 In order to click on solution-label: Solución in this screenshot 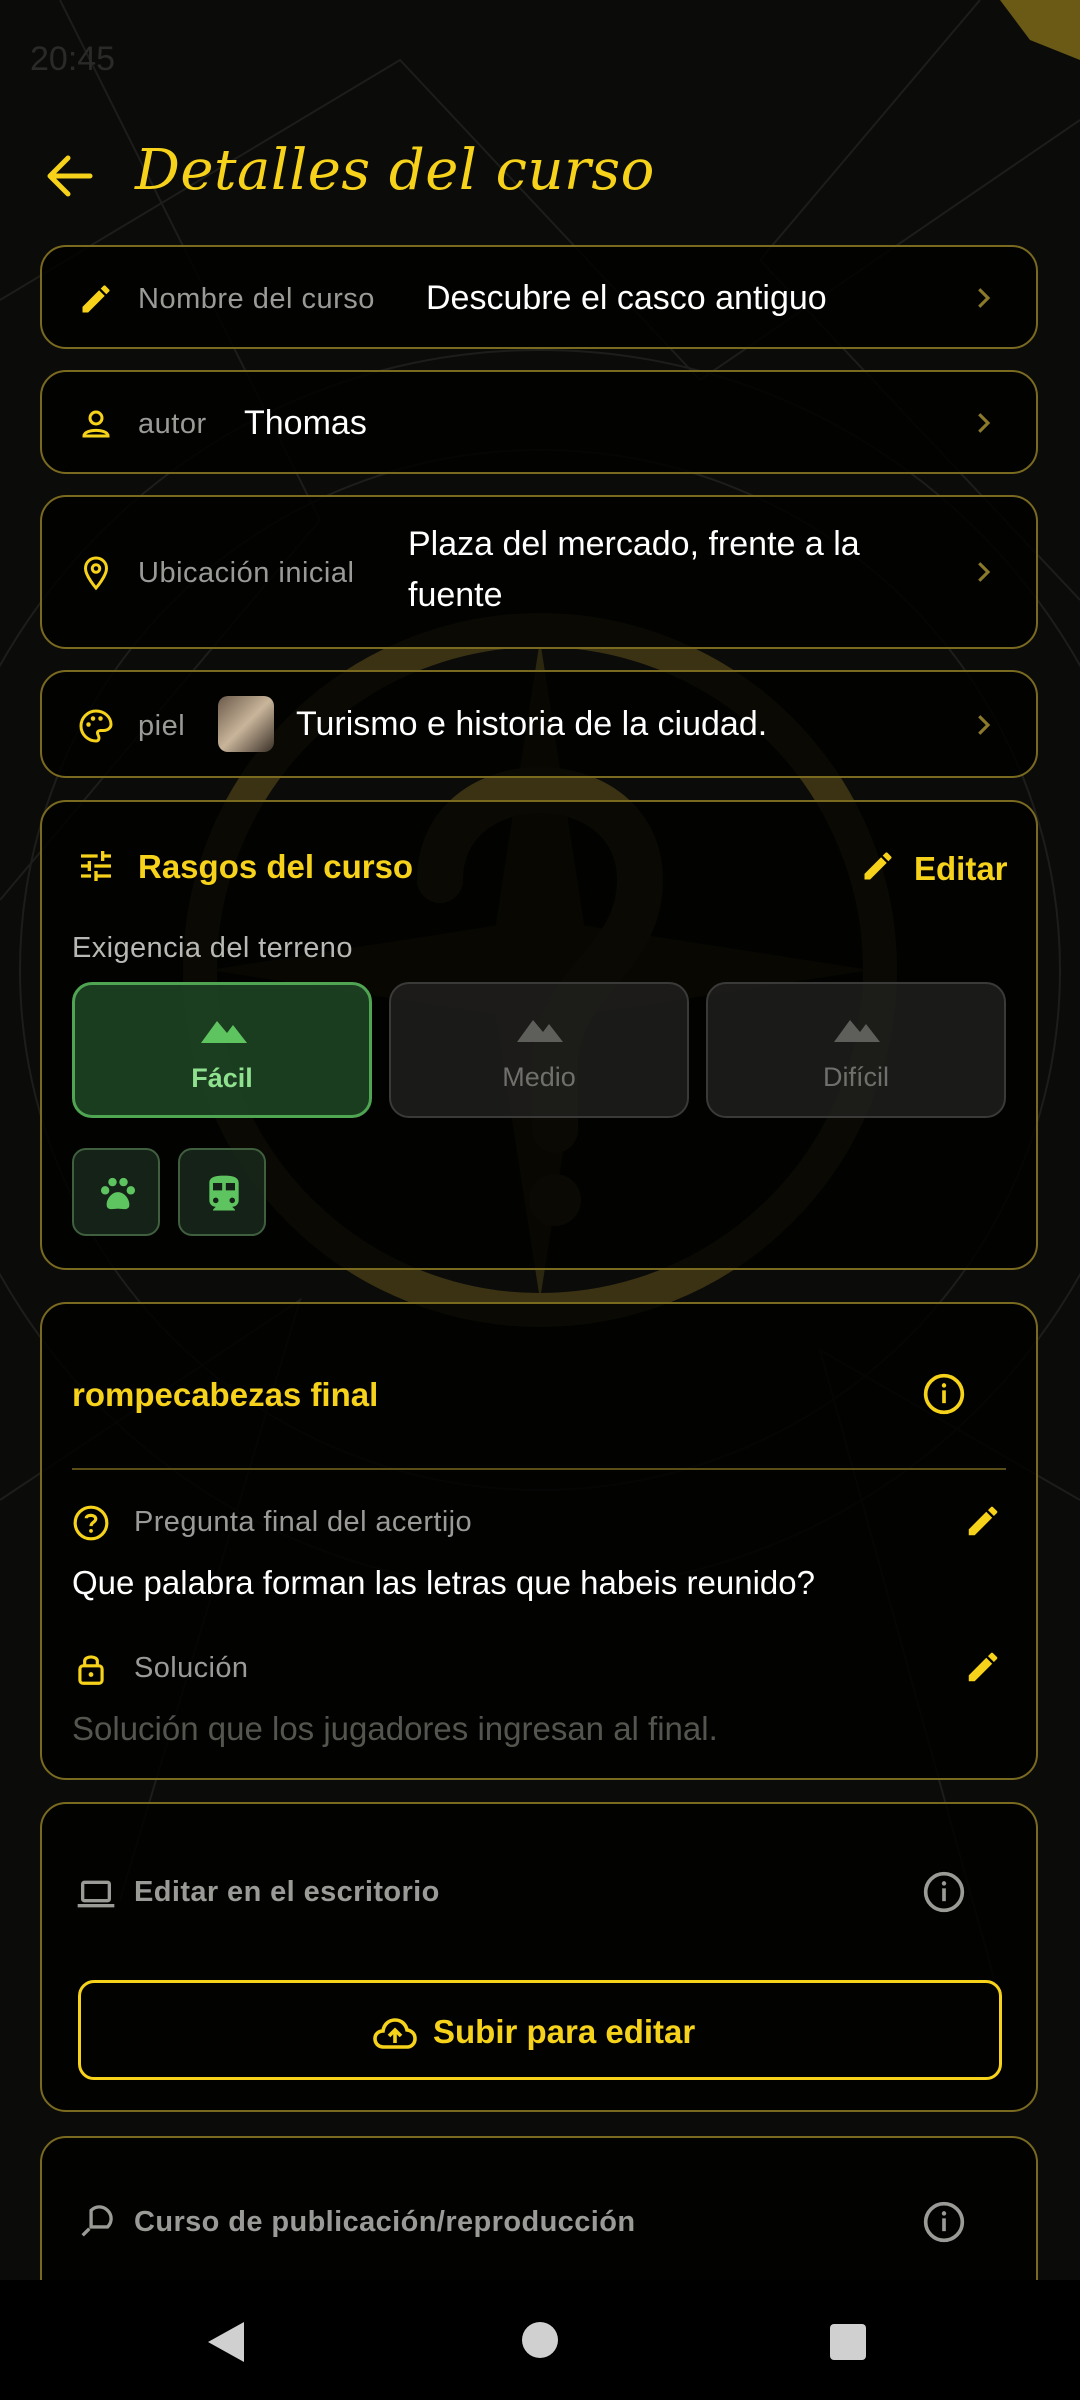, I will do `click(191, 1668)`.